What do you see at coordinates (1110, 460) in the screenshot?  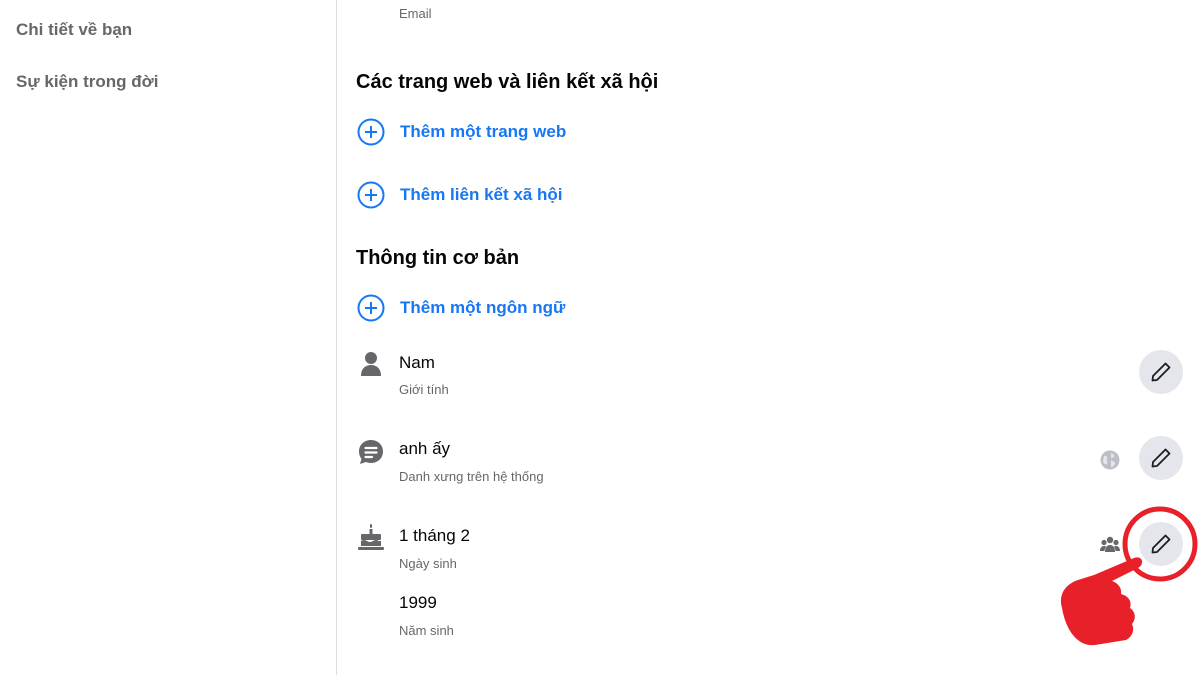 I see `globe-icon` at bounding box center [1110, 460].